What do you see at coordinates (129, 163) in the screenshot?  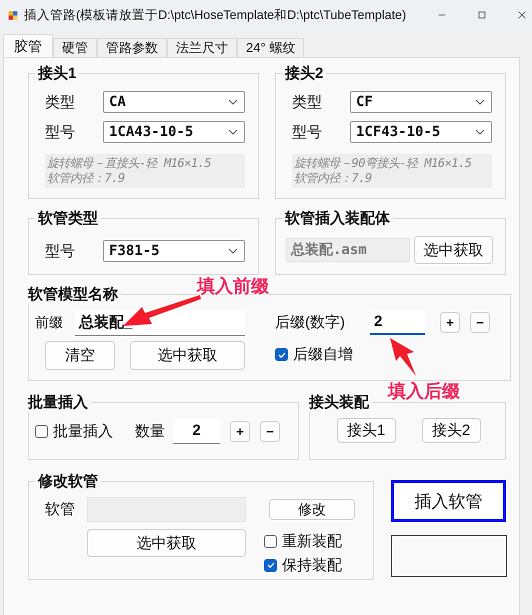 I see `info-text: 旋转螺母－直接头-轻 M16×1.5` at bounding box center [129, 163].